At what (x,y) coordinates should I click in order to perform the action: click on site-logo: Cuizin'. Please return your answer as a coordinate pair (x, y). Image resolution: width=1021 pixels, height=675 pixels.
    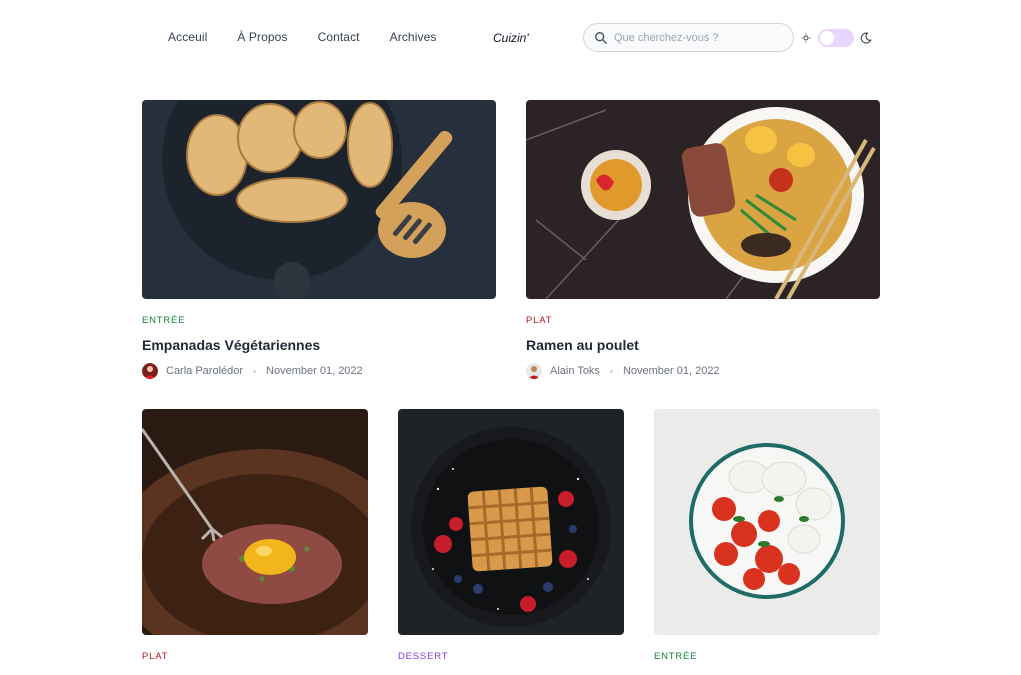
    Looking at the image, I should click on (511, 38).